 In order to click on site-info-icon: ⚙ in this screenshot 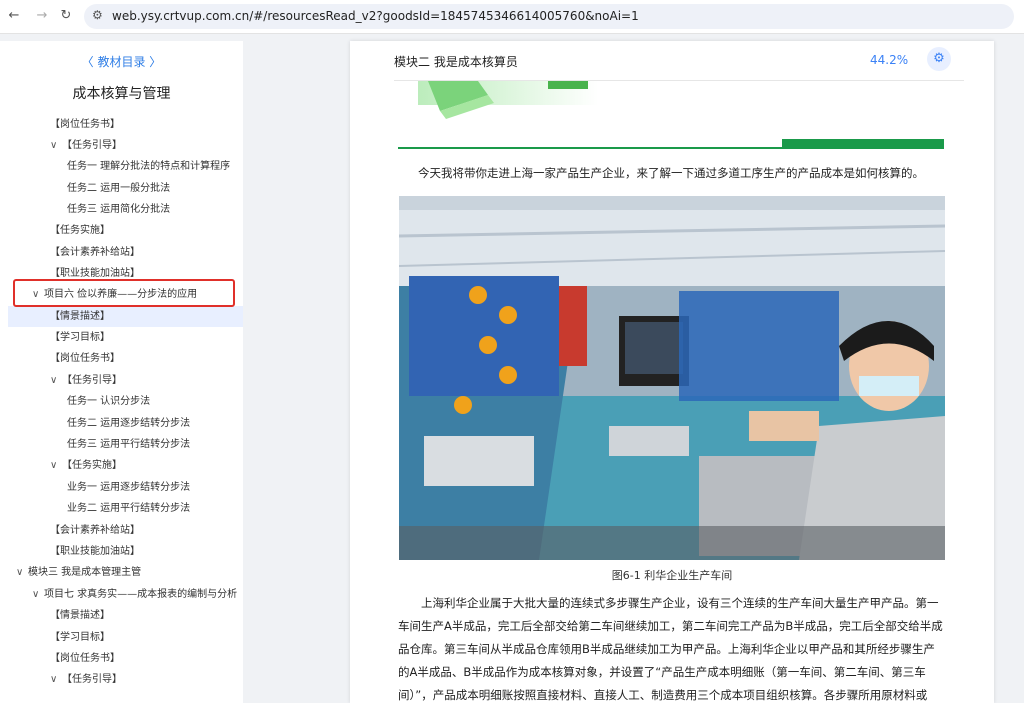, I will do `click(97, 15)`.